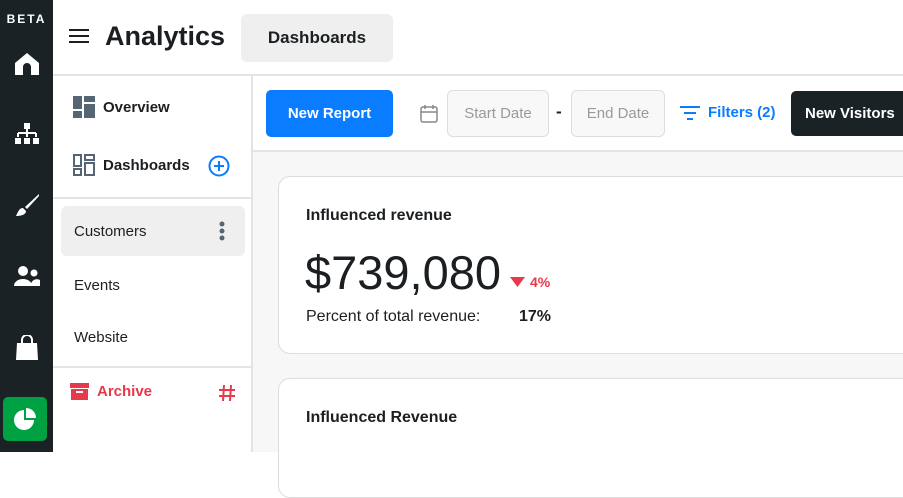 Image resolution: width=903 pixels, height=498 pixels. Describe the element at coordinates (429, 113) in the screenshot. I see `calendar-icon` at that location.